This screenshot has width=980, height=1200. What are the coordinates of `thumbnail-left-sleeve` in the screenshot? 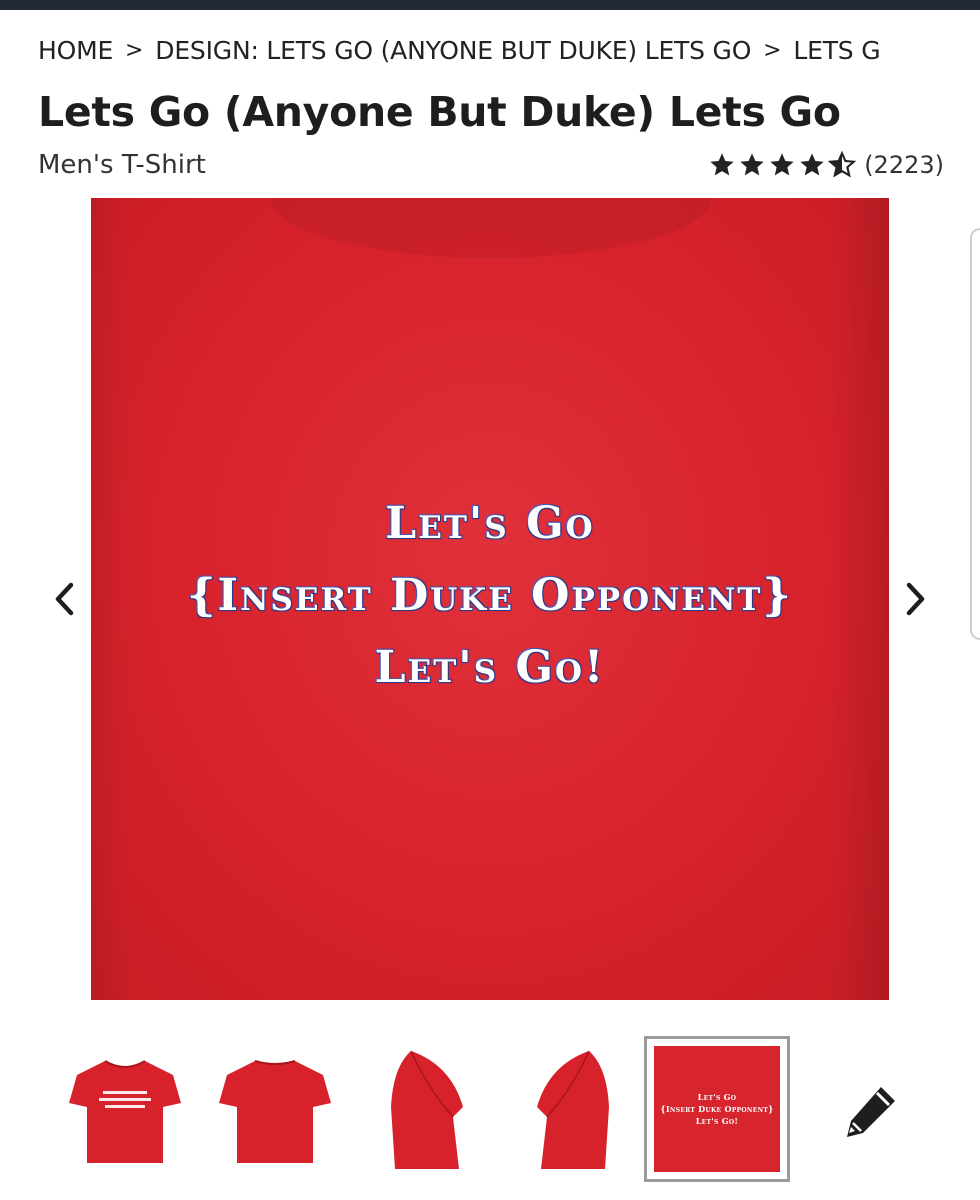 It's located at (425, 1109).